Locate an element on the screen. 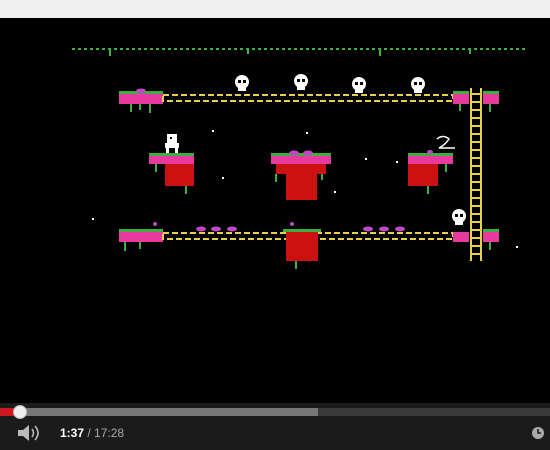 The image size is (550, 450). skull-enemies is located at coordinates (350, 149).